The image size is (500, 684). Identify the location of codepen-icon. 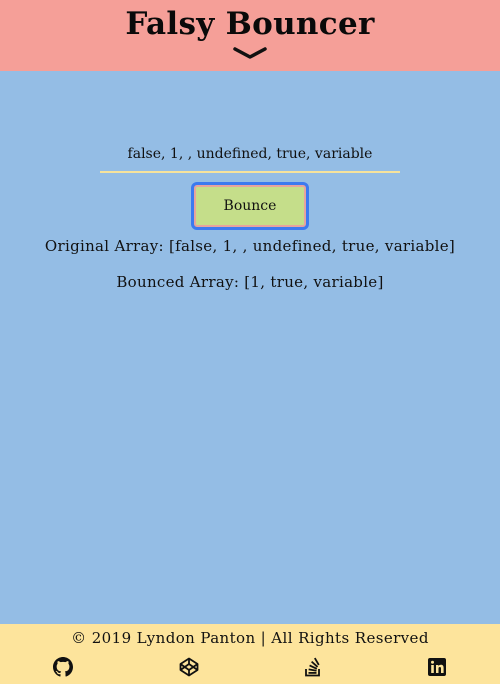
(189, 667).